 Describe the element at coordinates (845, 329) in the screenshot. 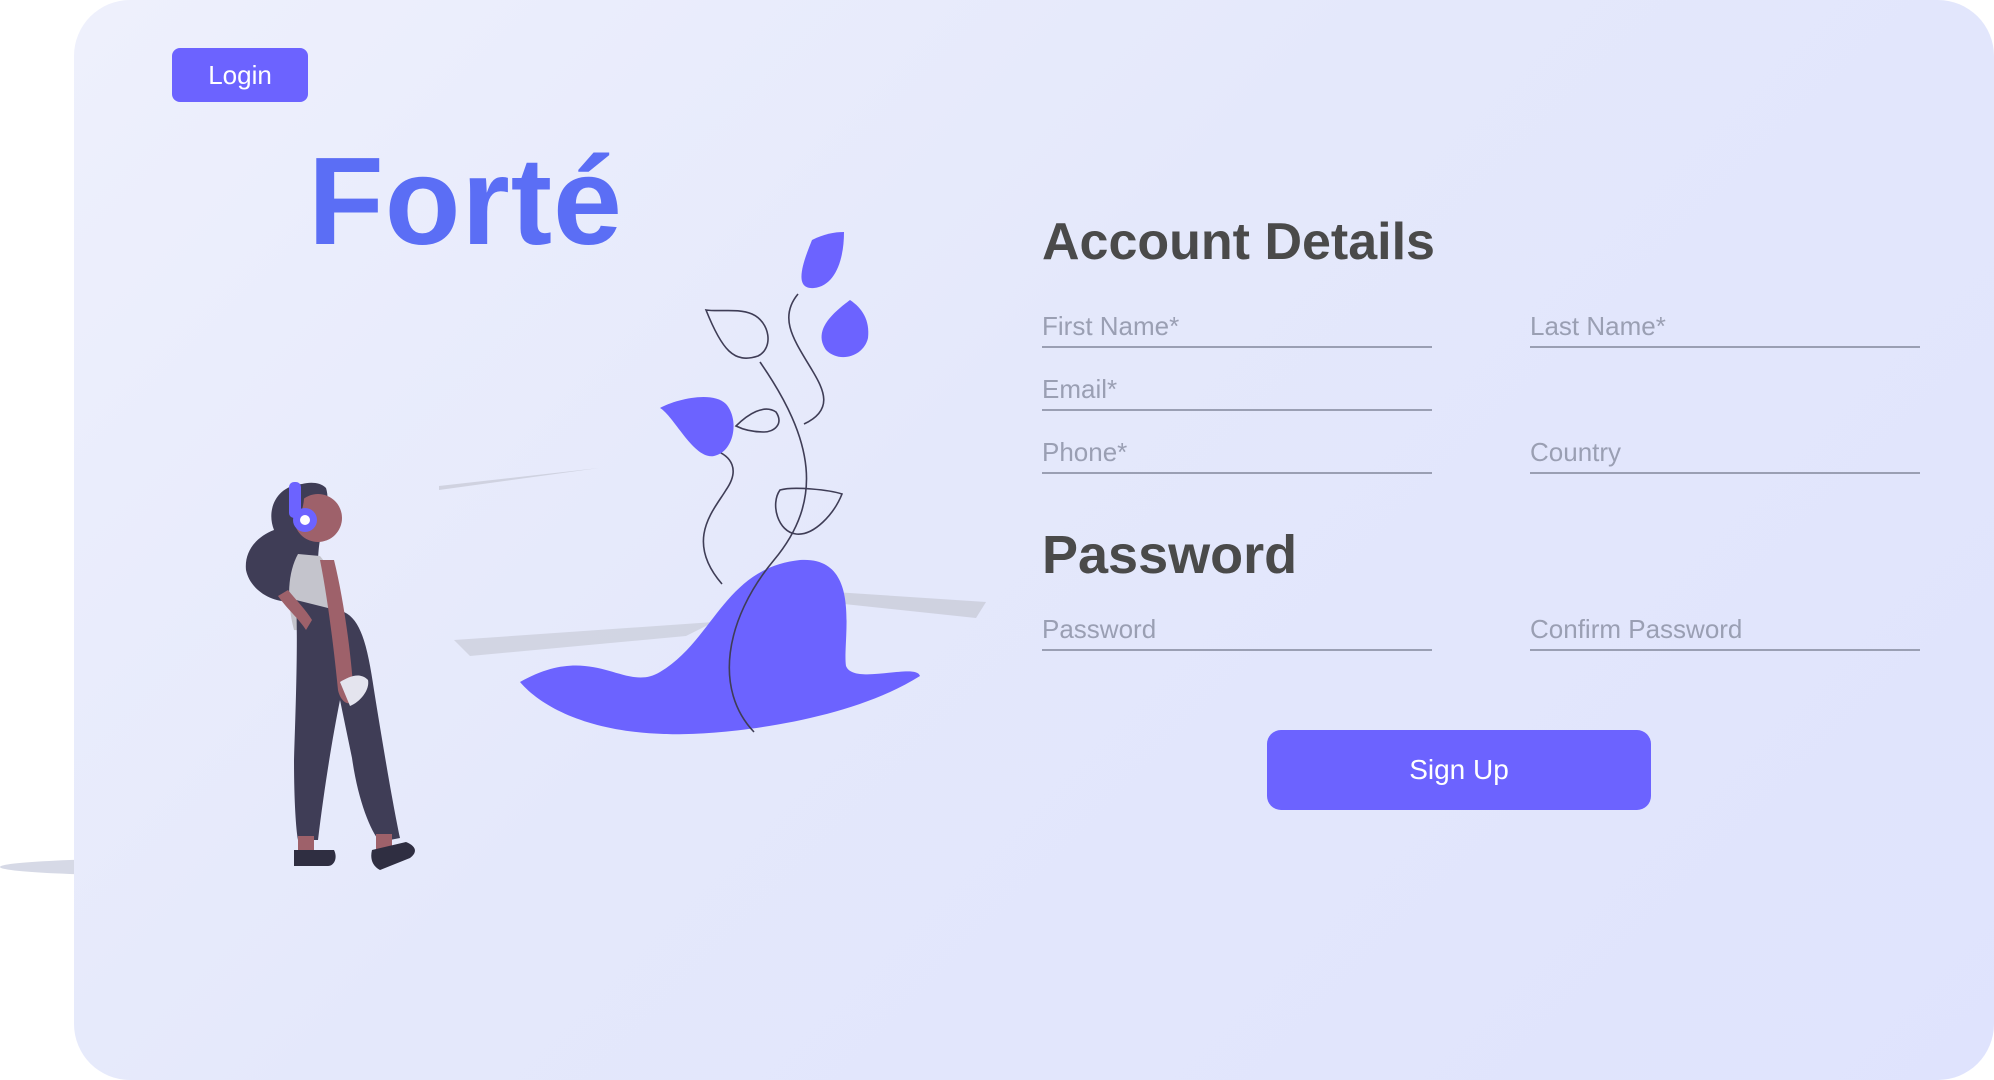

I see `leaf-filled-right` at that location.